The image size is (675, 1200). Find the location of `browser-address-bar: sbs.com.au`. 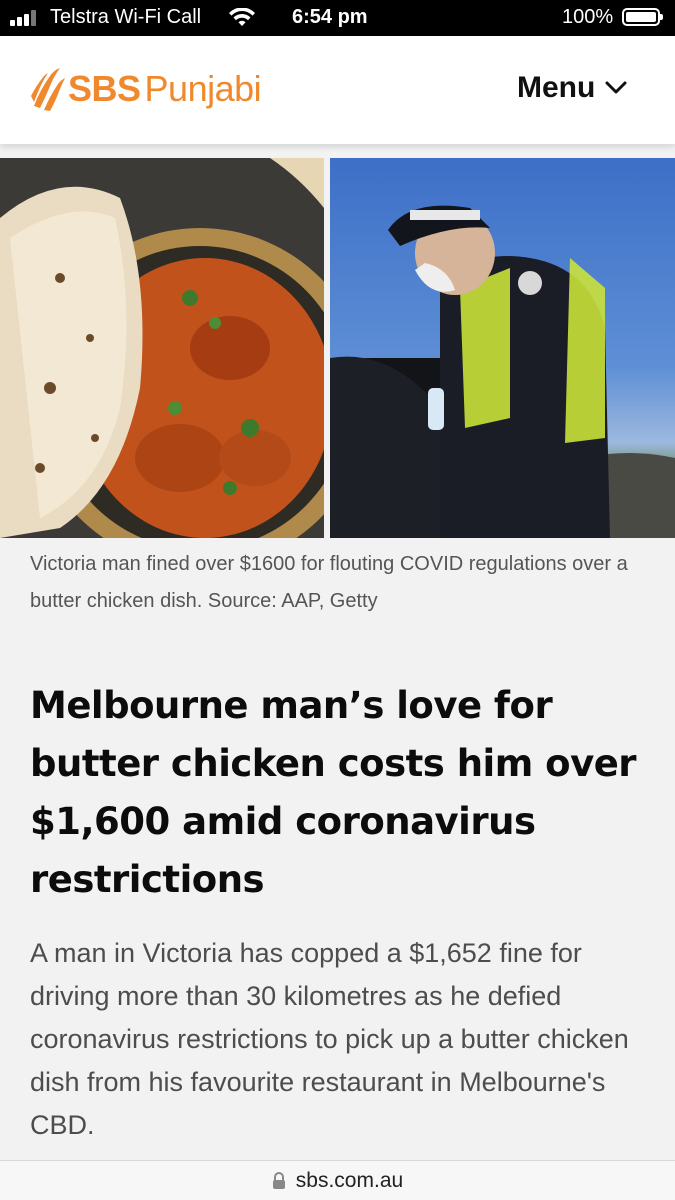

browser-address-bar: sbs.com.au is located at coordinates (337, 1180).